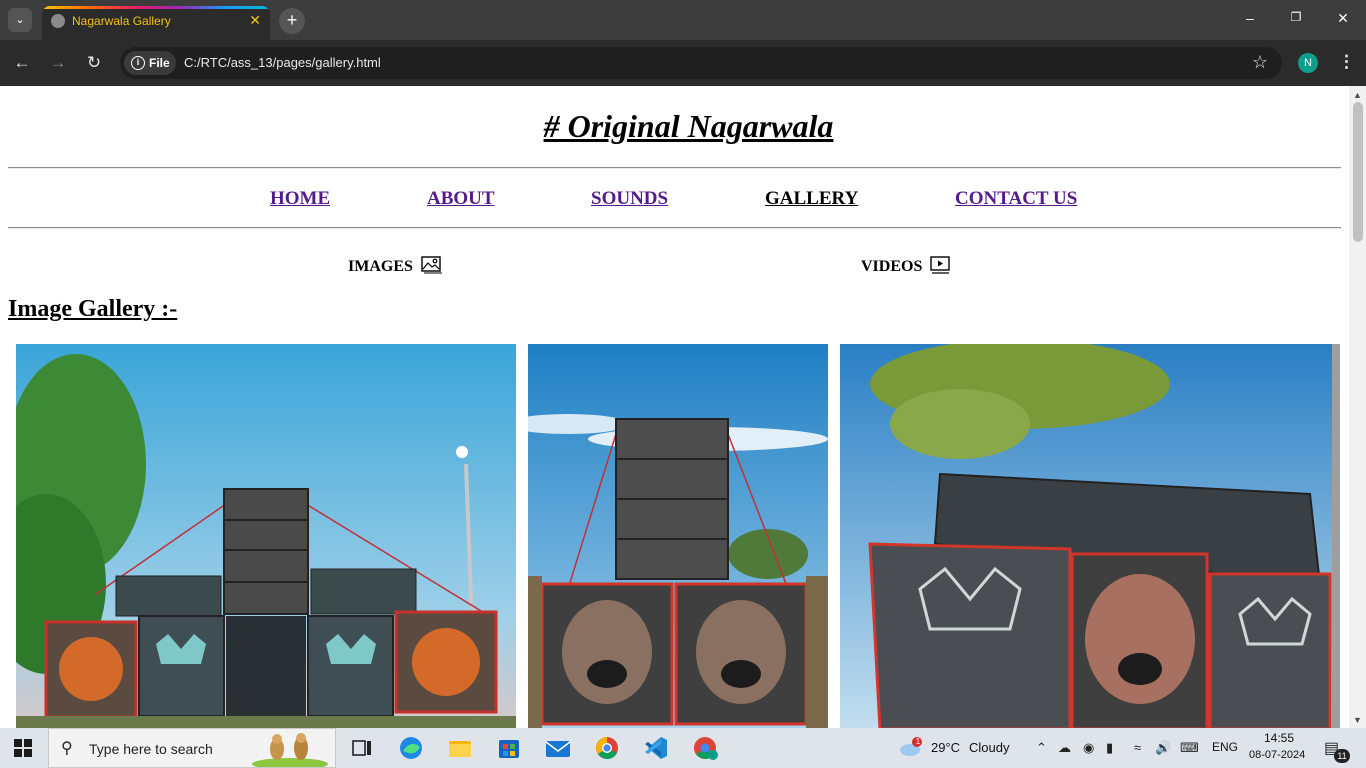 This screenshot has height=768, width=1366. What do you see at coordinates (1277, 755) in the screenshot?
I see `clock-date: 08-07-2024` at bounding box center [1277, 755].